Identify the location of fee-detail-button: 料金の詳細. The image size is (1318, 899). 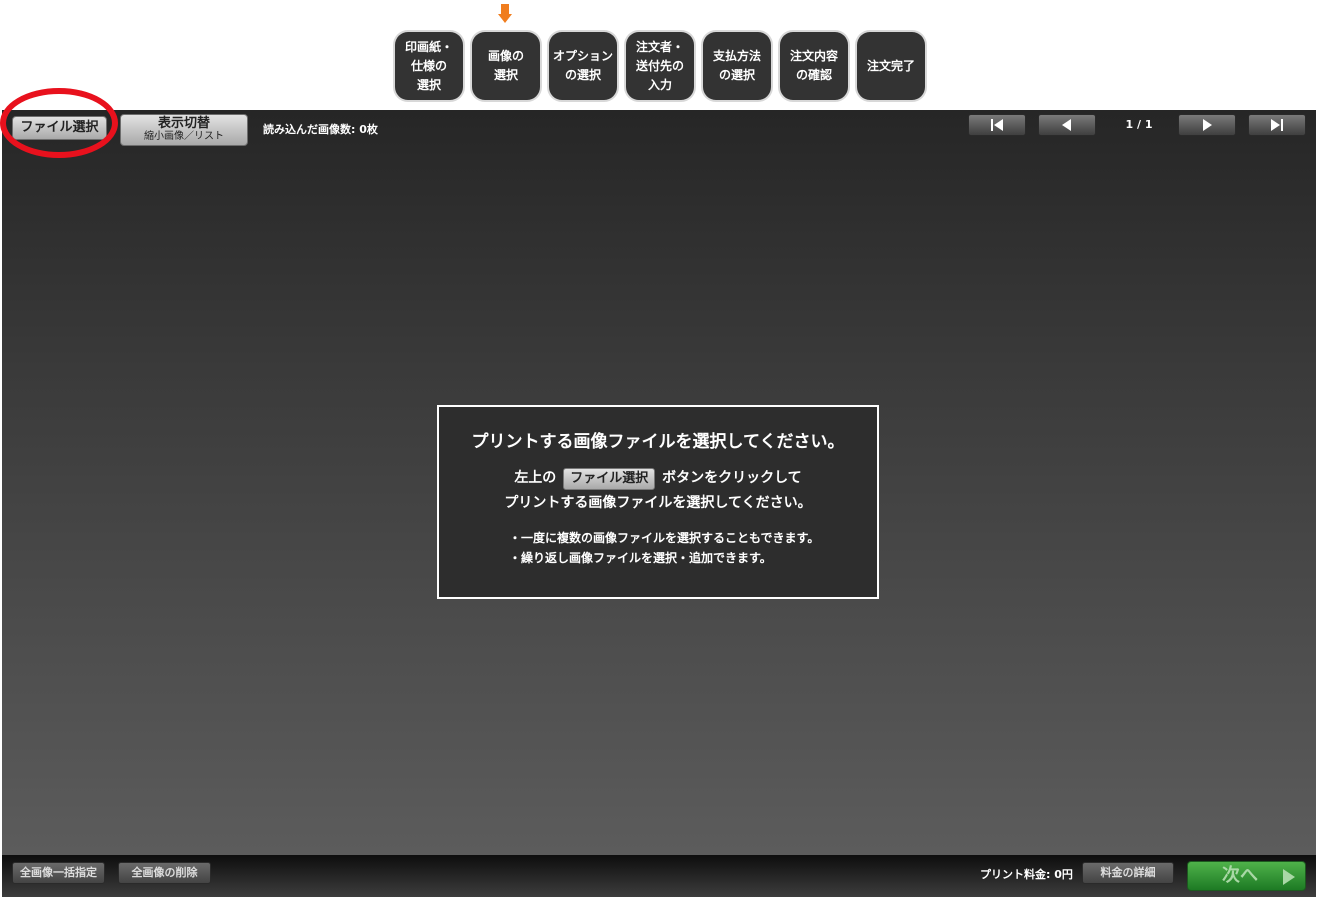
(1128, 873).